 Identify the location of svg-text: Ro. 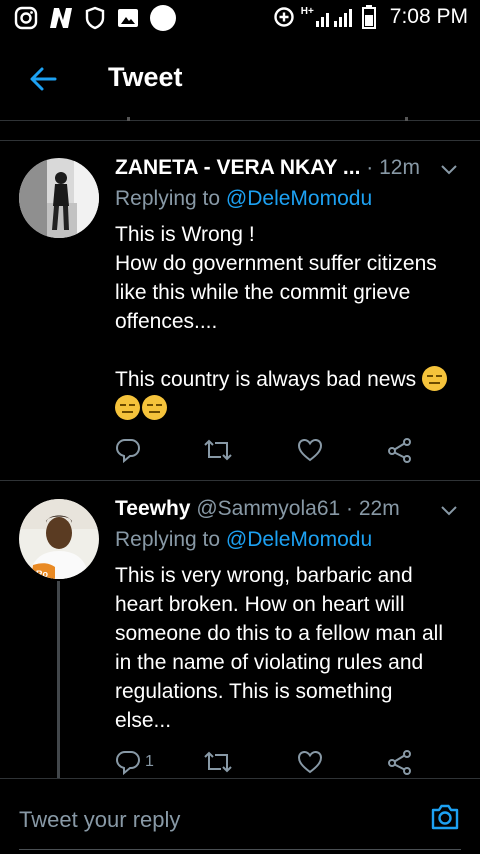
(42, 574).